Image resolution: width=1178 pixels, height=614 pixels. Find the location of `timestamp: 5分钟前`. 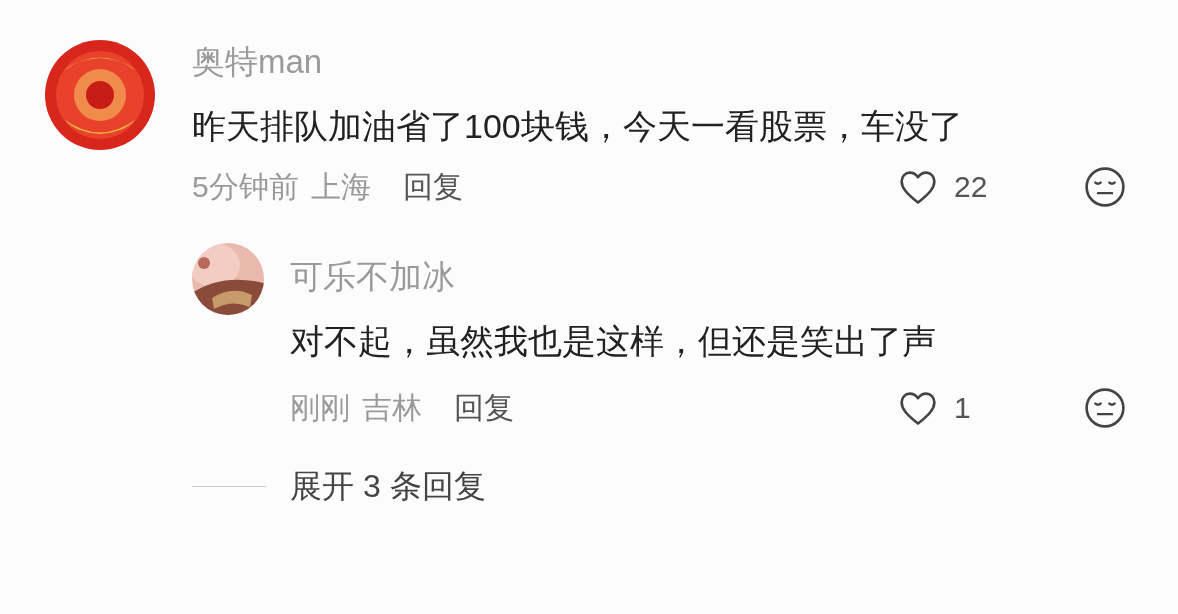

timestamp: 5分钟前 is located at coordinates (245, 187).